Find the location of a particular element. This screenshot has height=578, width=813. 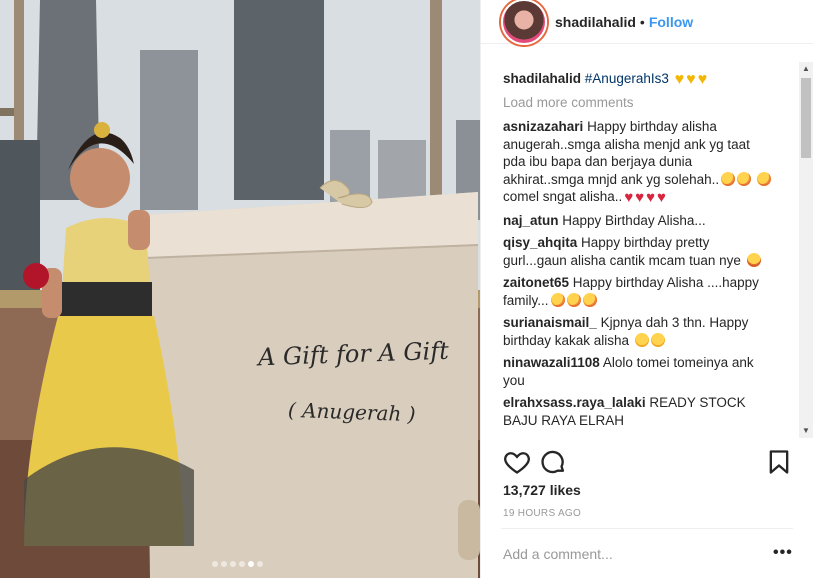

likes-count: 13,727 likes is located at coordinates (542, 490).